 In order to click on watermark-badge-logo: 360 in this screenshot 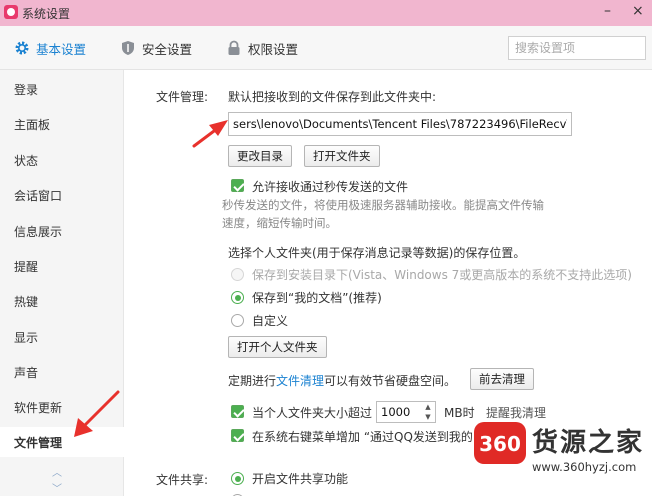, I will do `click(500, 443)`.